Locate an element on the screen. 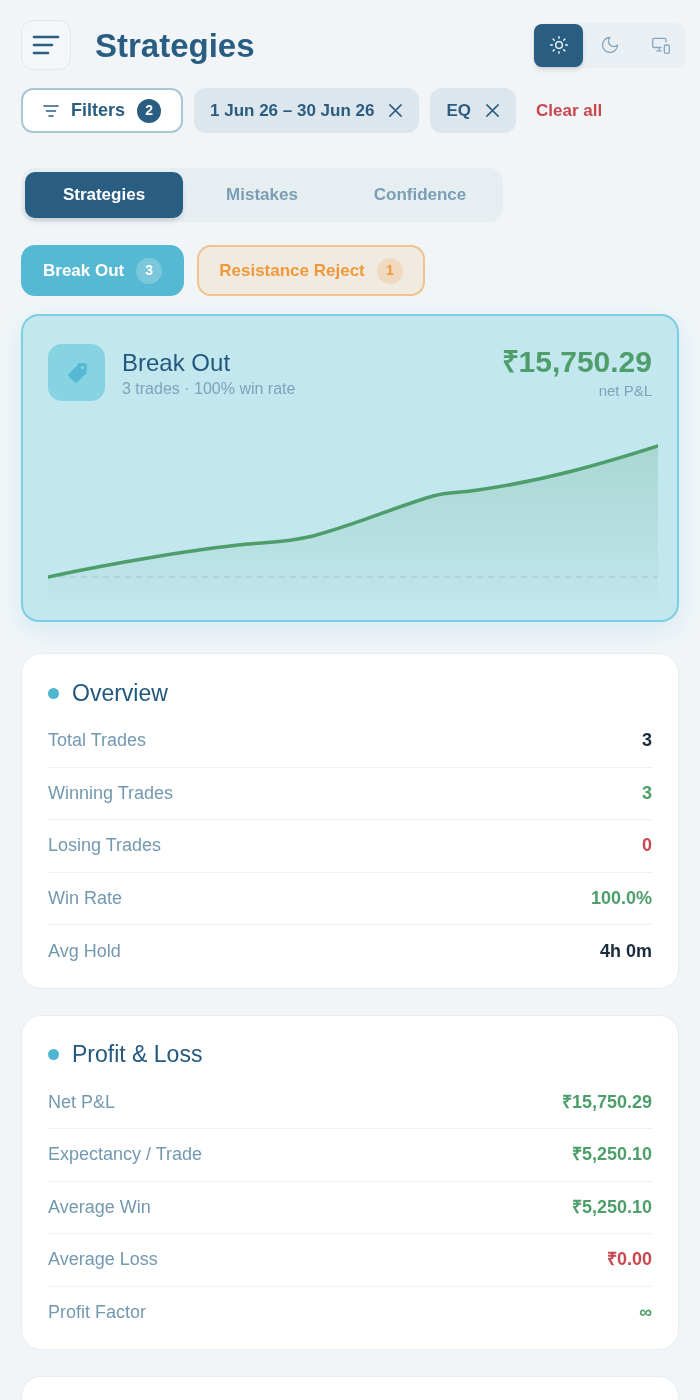 Image resolution: width=700 pixels, height=1400 pixels. filters-button: Filters 2 is located at coordinates (102, 110).